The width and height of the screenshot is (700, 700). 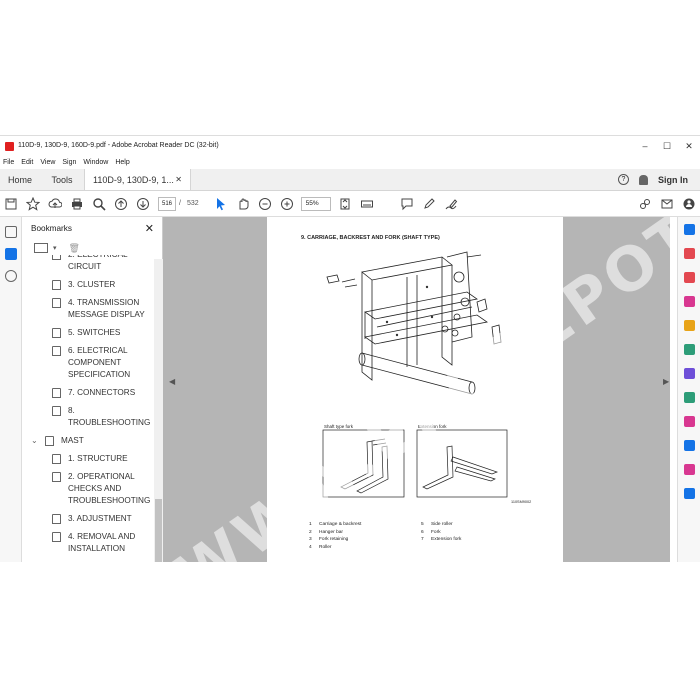 I want to click on keyboard-icon, so click(x=367, y=204).